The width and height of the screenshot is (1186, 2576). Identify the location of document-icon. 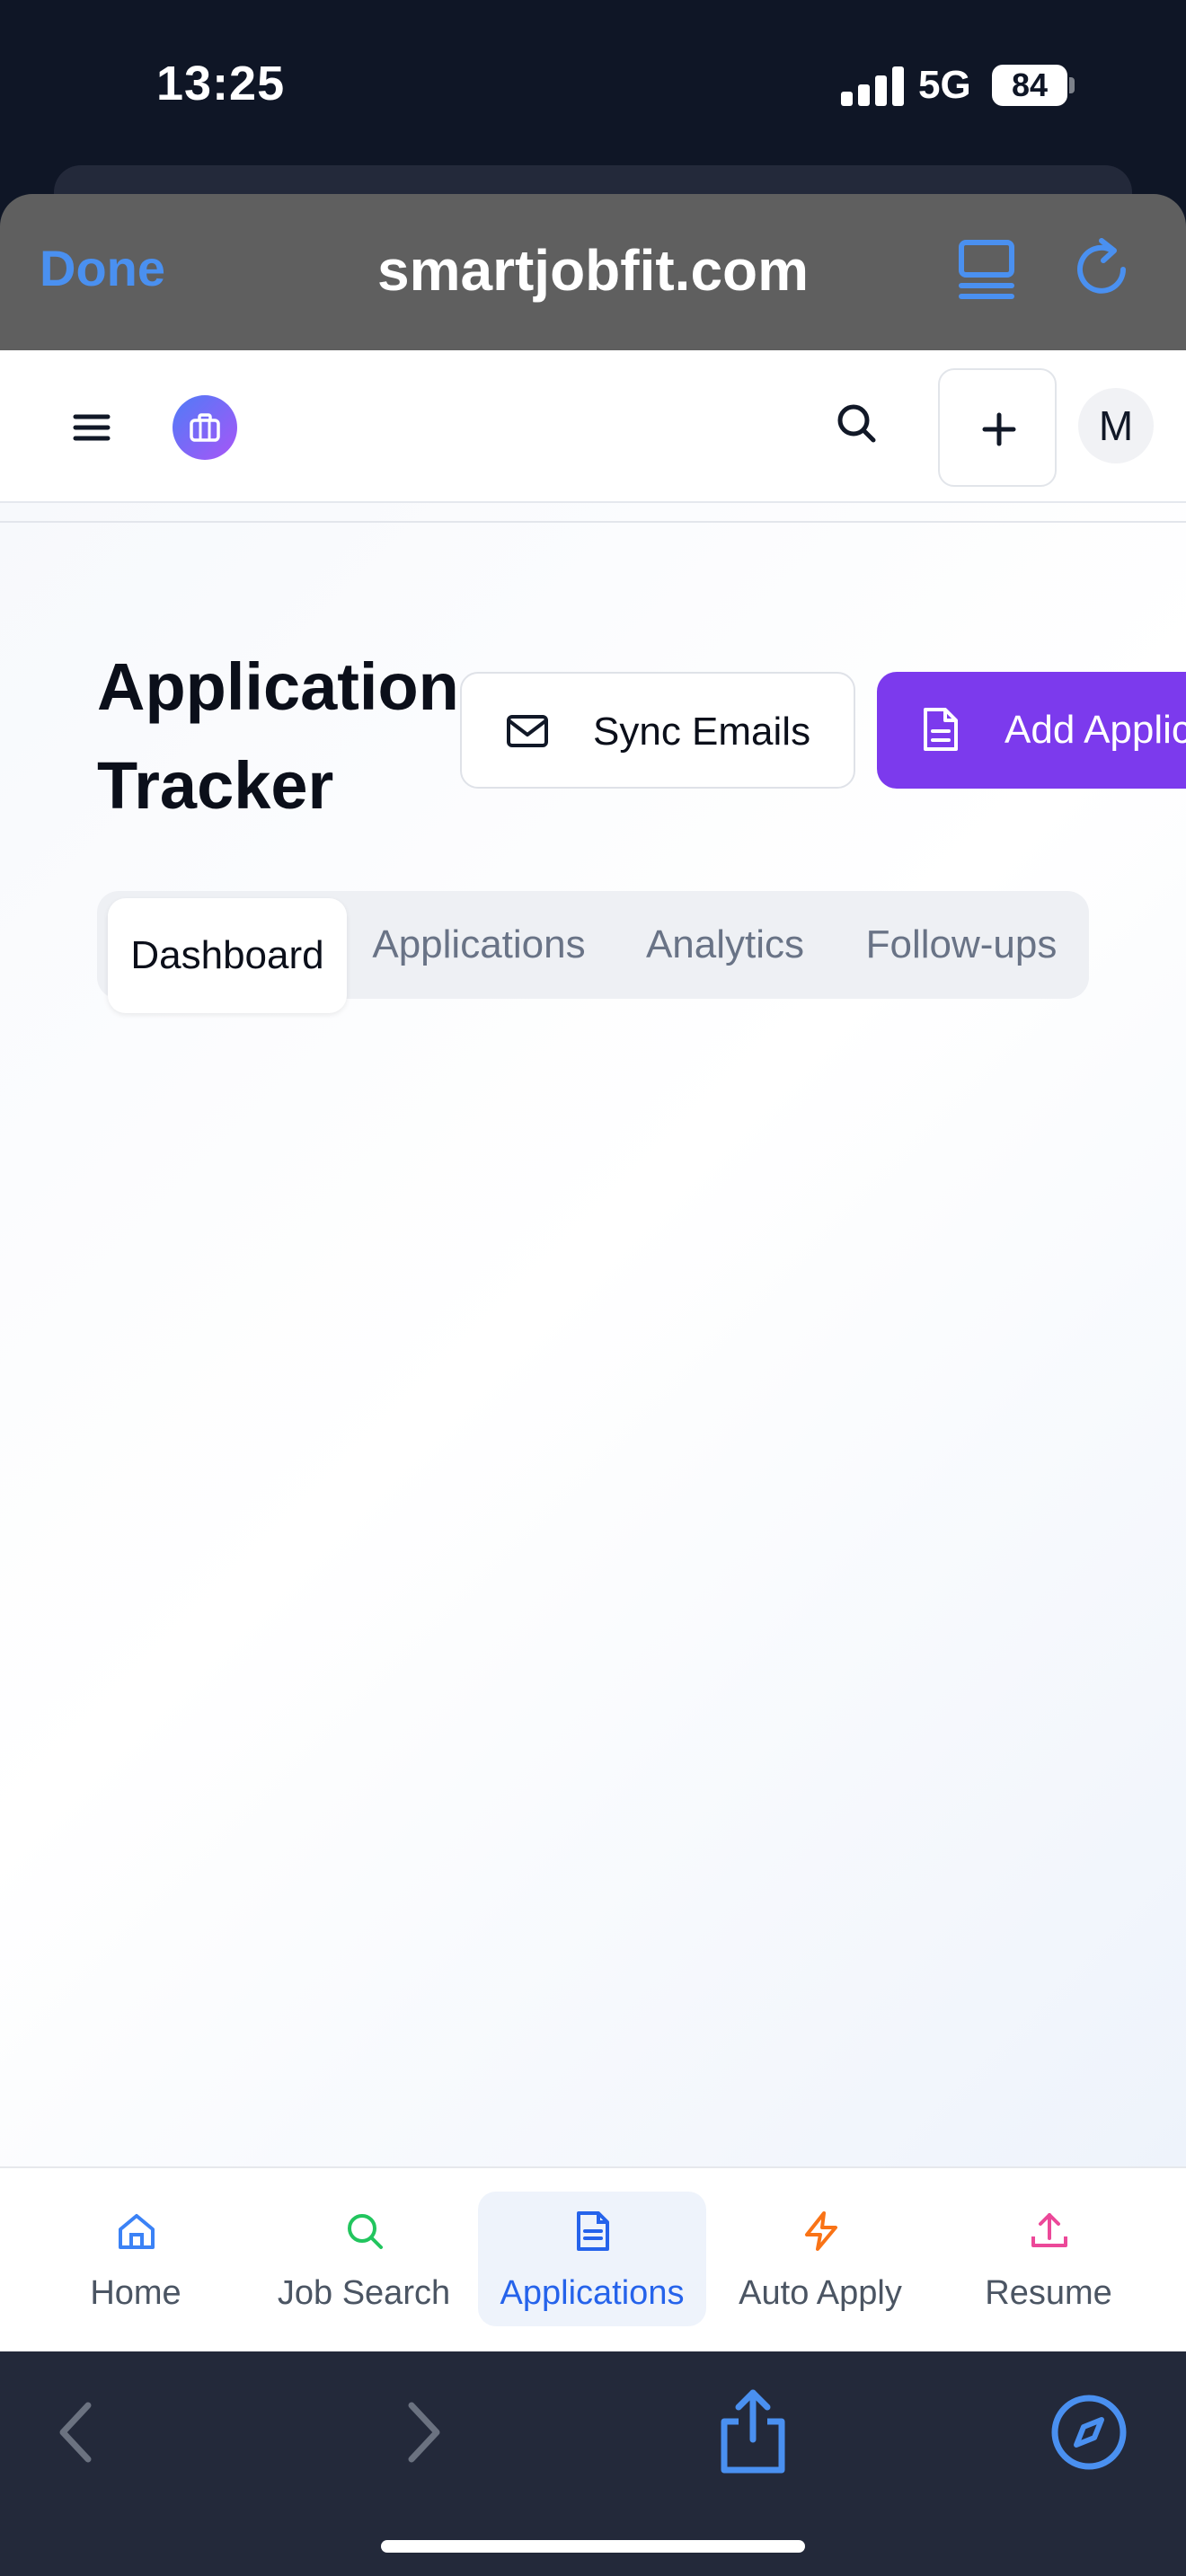
(941, 729).